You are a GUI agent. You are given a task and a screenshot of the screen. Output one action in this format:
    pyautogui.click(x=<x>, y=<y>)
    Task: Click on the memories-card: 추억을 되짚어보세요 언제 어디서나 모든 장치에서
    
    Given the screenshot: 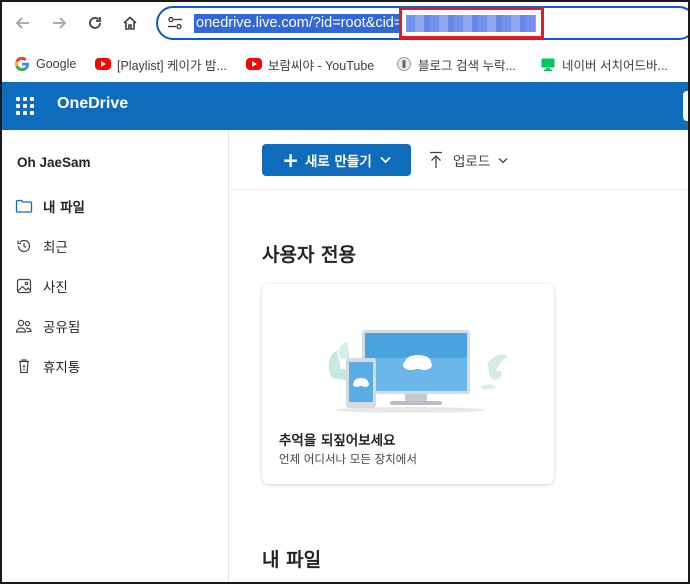 What is the action you would take?
    pyautogui.click(x=408, y=384)
    